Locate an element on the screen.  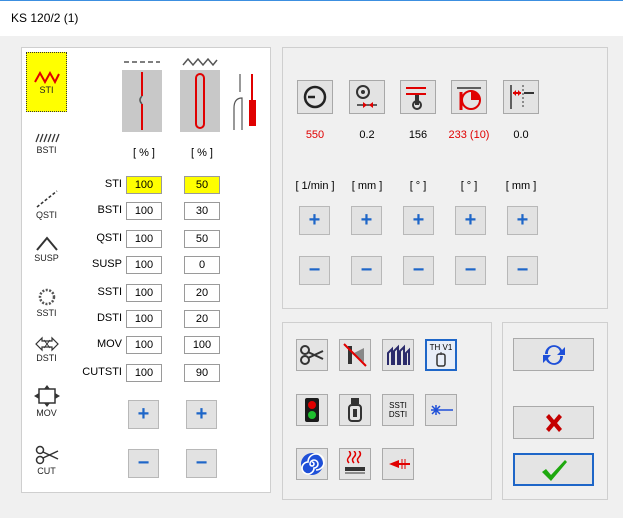
zigzag-stitch-icon is located at coordinates (46, 77).